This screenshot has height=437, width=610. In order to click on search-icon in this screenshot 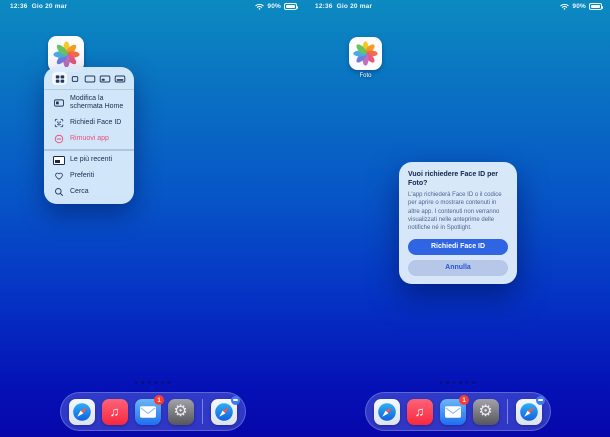, I will do `click(59, 192)`.